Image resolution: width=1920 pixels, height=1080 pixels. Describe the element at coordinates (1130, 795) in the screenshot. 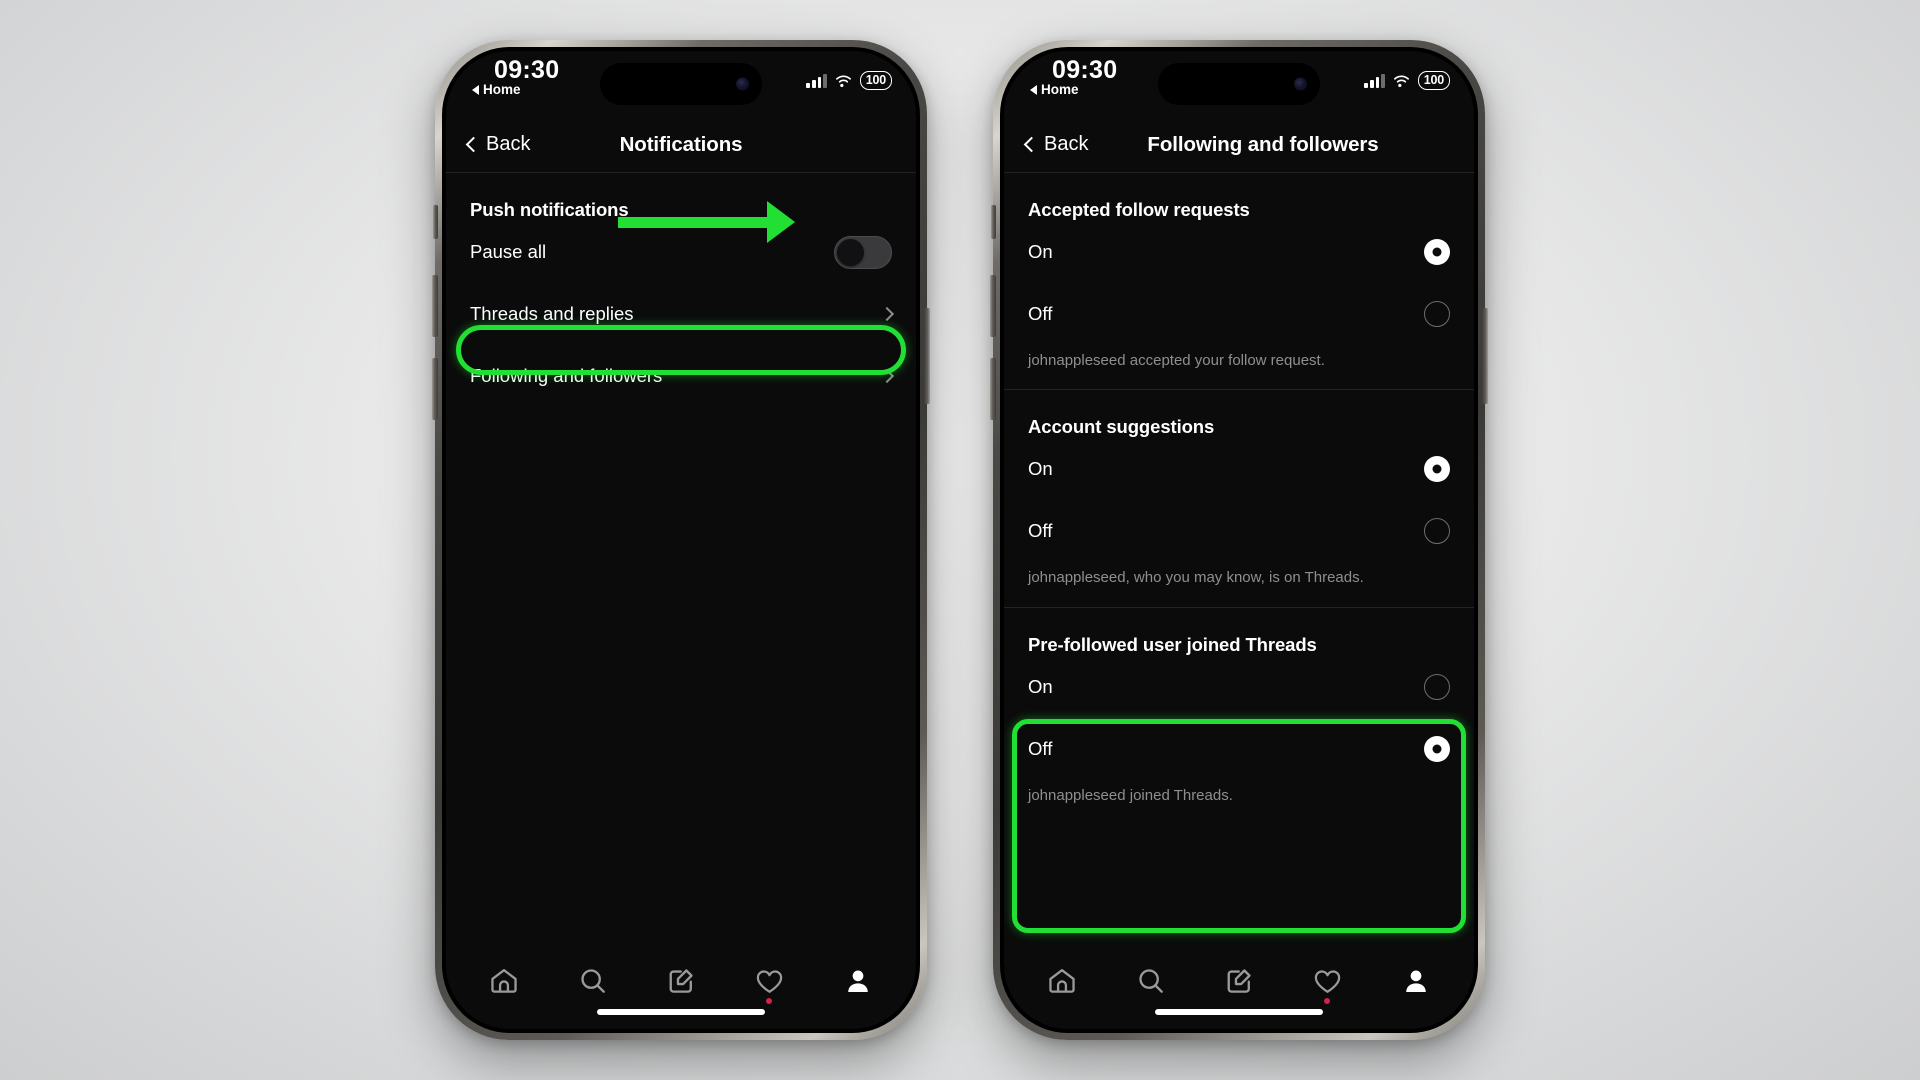

I see `section-caption-pre-followed-user-joined-threads: johnappleseed joined Threads.` at that location.